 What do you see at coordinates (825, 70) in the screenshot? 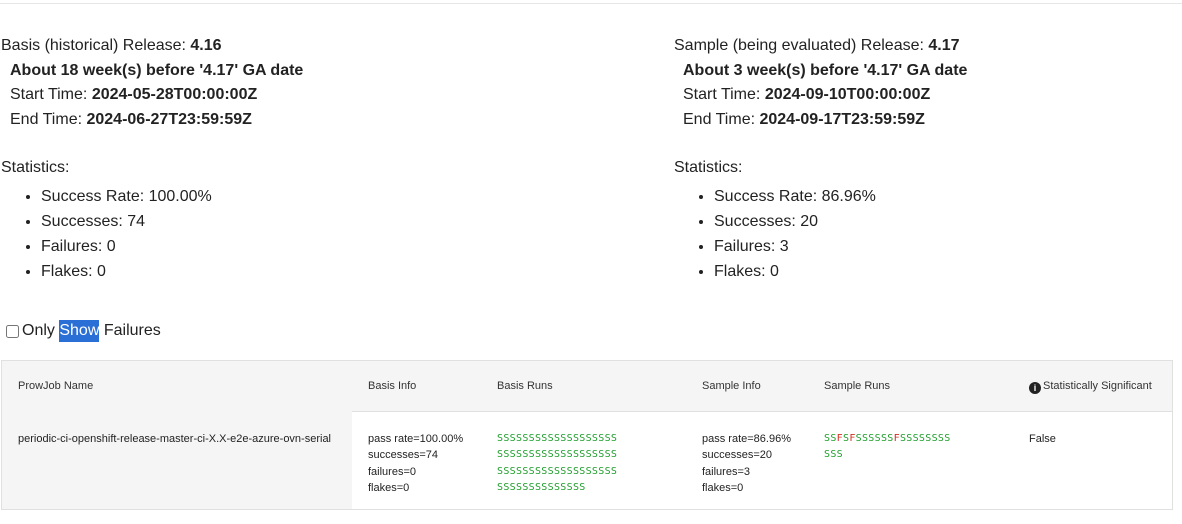
I see `sample-about: About 3 week(s) before '4.17' GA date` at bounding box center [825, 70].